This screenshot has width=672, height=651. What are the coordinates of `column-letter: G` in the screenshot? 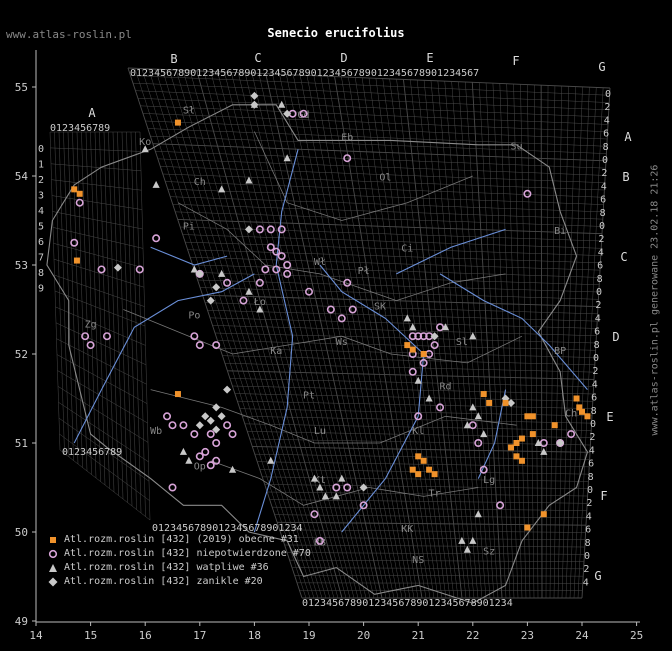 It's located at (601, 67).